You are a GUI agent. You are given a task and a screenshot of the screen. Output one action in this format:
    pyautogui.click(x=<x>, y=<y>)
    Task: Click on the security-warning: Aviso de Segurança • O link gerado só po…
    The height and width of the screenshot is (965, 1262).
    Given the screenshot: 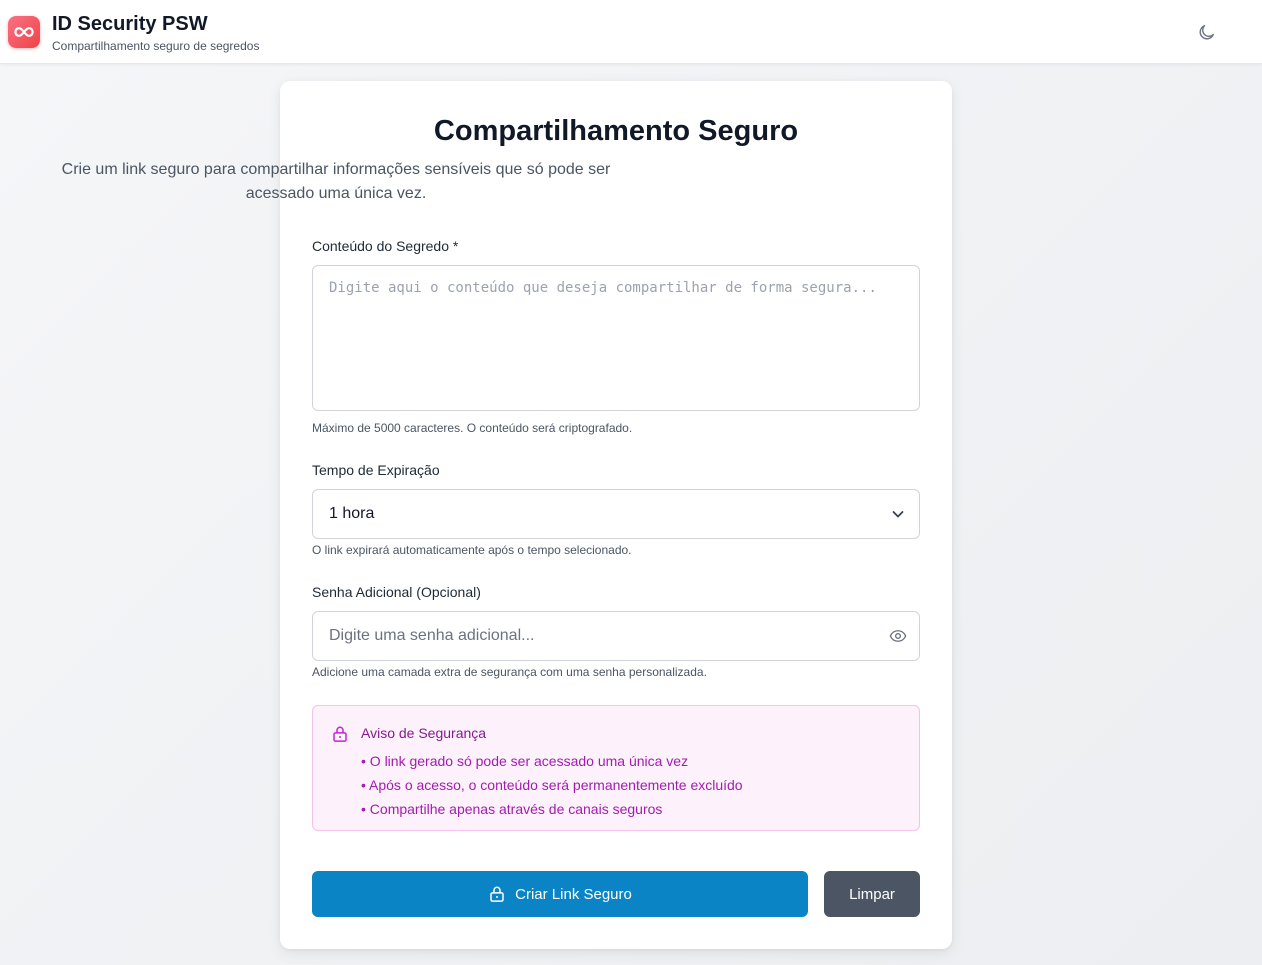 What is the action you would take?
    pyautogui.click(x=616, y=768)
    